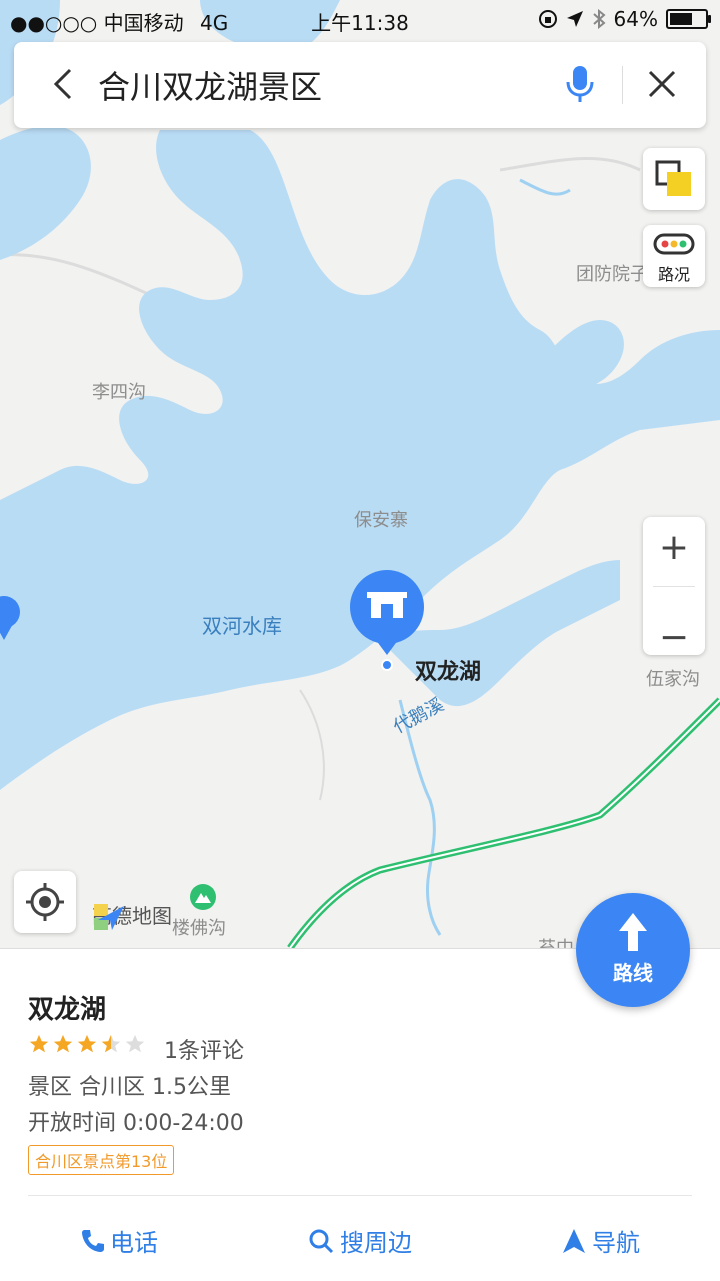  I want to click on review-count: 1条评论, so click(204, 1049).